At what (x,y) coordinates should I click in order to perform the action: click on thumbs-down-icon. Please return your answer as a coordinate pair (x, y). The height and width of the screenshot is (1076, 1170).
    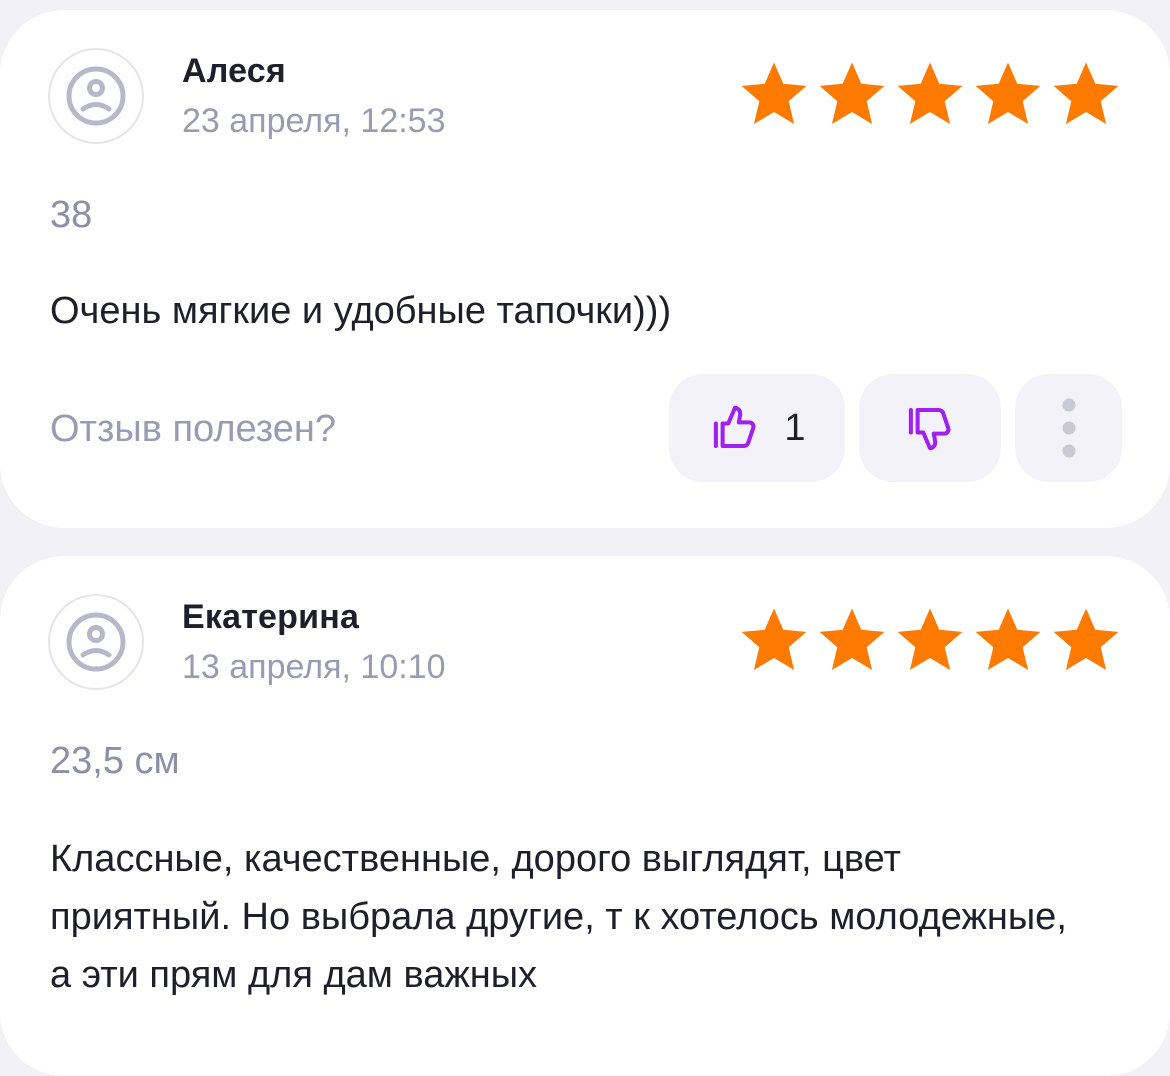
    Looking at the image, I should click on (929, 429).